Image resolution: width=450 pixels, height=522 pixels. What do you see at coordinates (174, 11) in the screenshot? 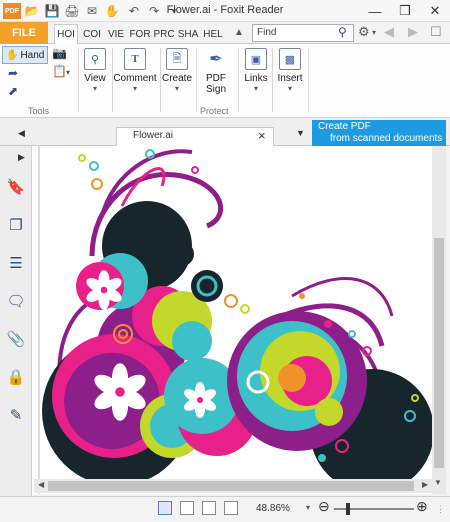
I see `customize-icon: ▾` at bounding box center [174, 11].